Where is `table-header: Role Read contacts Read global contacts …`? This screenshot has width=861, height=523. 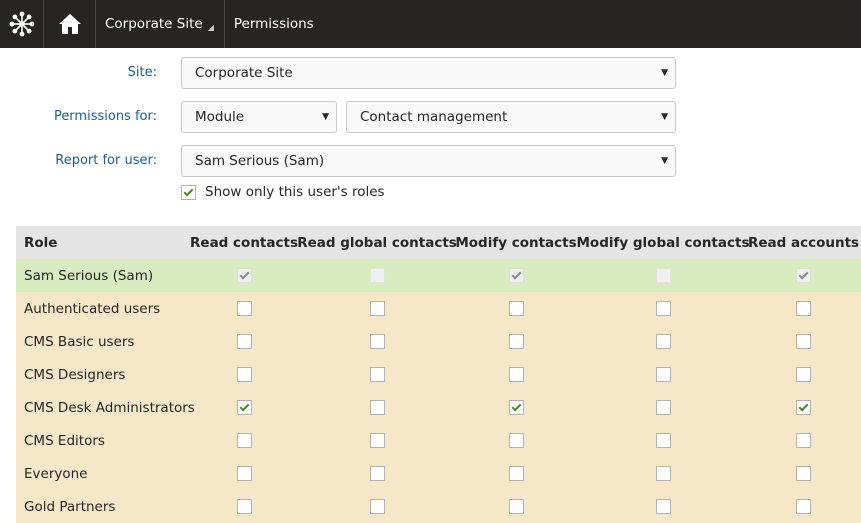 table-header: Role Read contacts Read global contacts … is located at coordinates (438, 242).